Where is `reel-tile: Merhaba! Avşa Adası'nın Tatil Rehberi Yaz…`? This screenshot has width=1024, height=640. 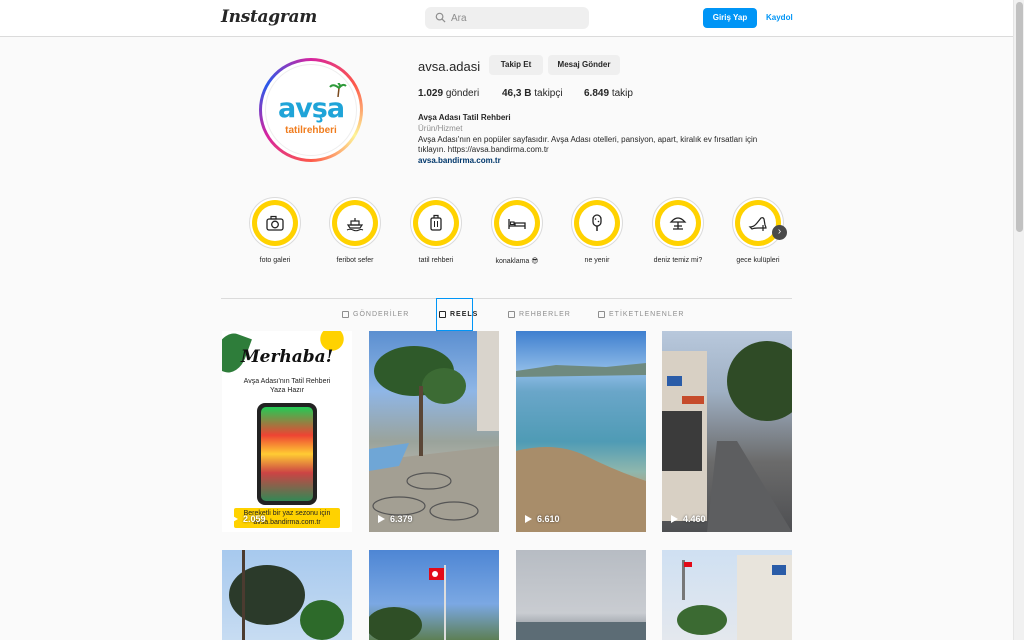
reel-tile: Merhaba! Avşa Adası'nın Tatil Rehberi Yaz… is located at coordinates (287, 431).